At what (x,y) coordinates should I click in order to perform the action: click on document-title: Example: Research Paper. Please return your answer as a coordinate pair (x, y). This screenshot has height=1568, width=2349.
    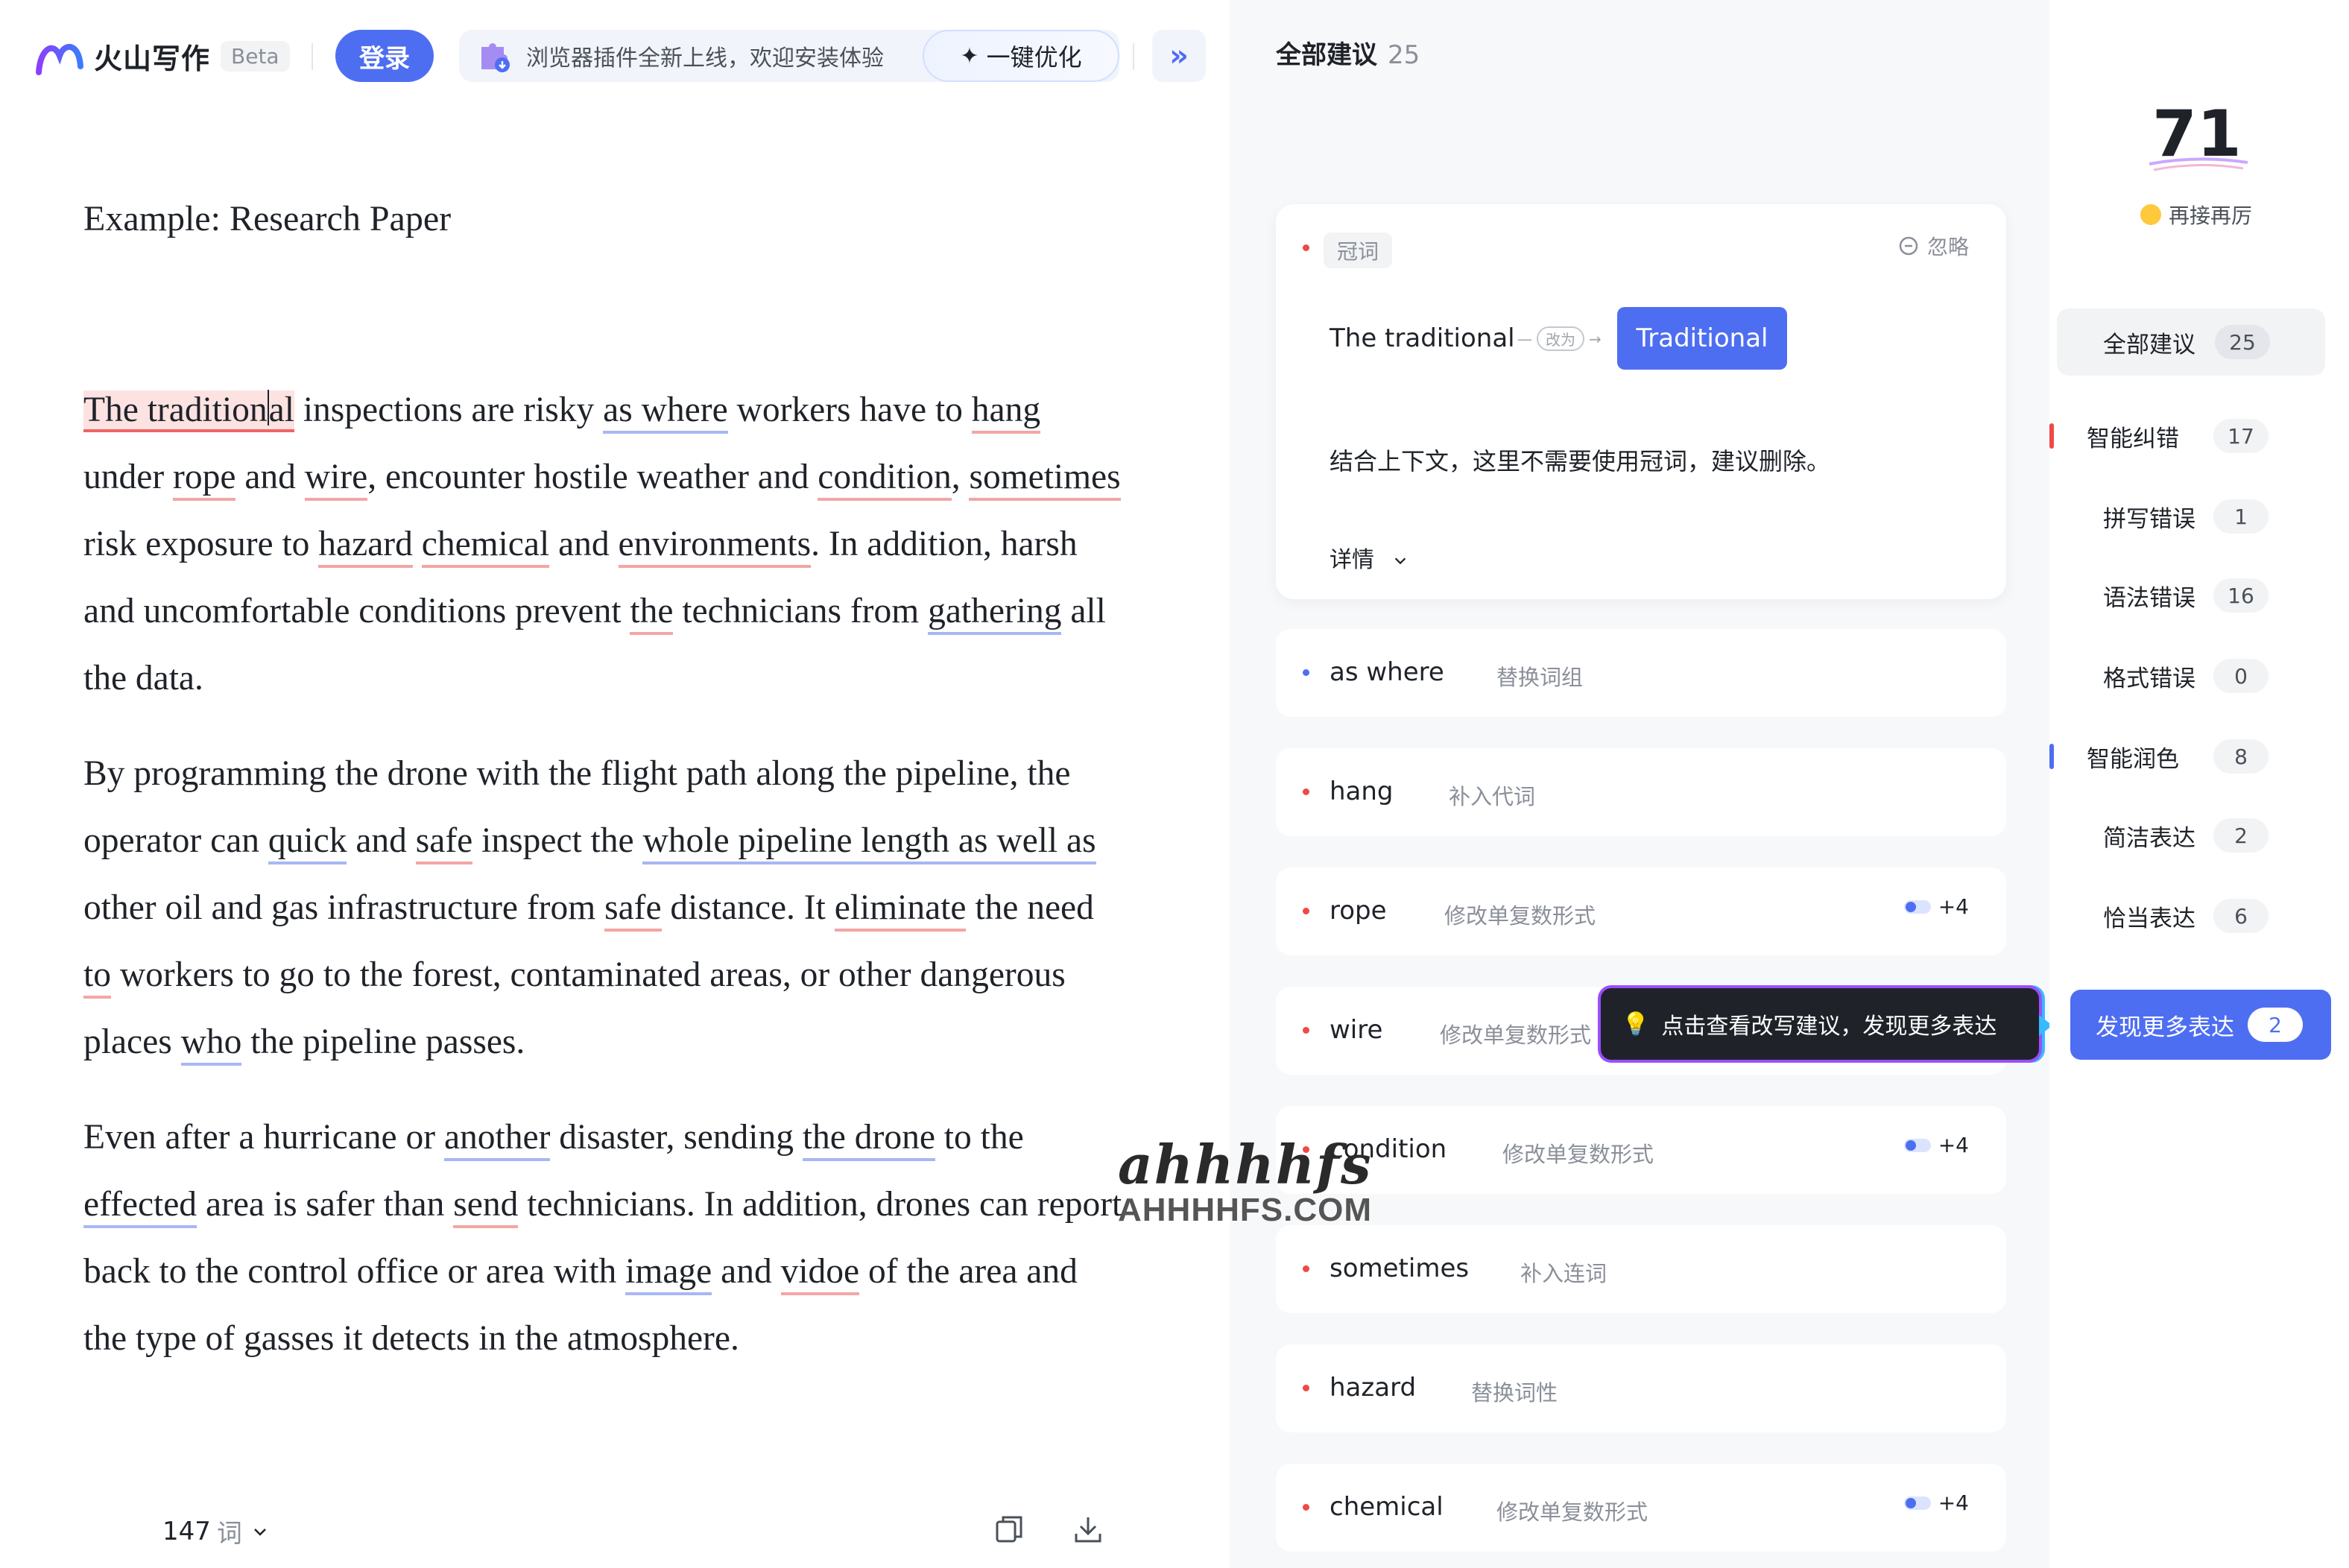
    Looking at the image, I should click on (267, 218).